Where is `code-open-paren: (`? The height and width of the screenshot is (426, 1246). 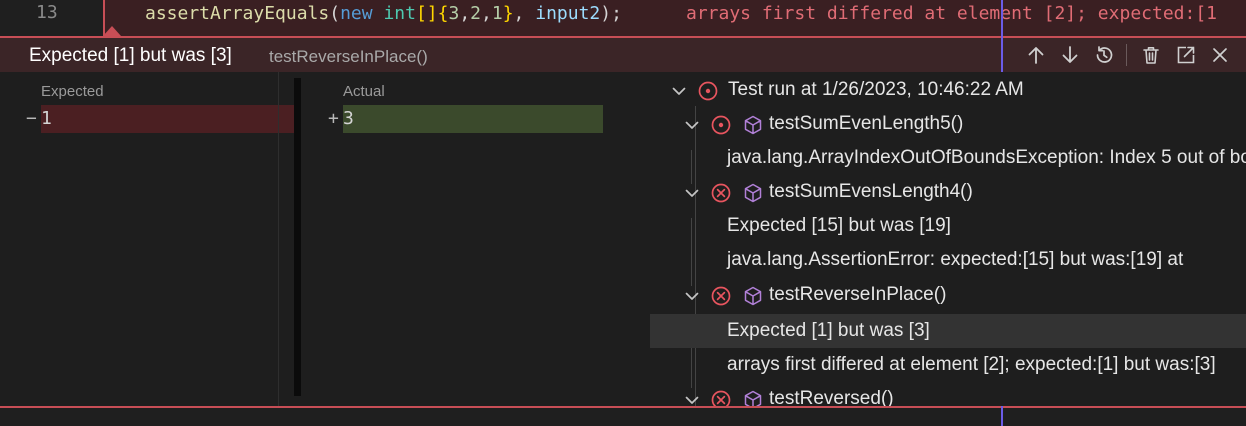 code-open-paren: ( is located at coordinates (335, 13).